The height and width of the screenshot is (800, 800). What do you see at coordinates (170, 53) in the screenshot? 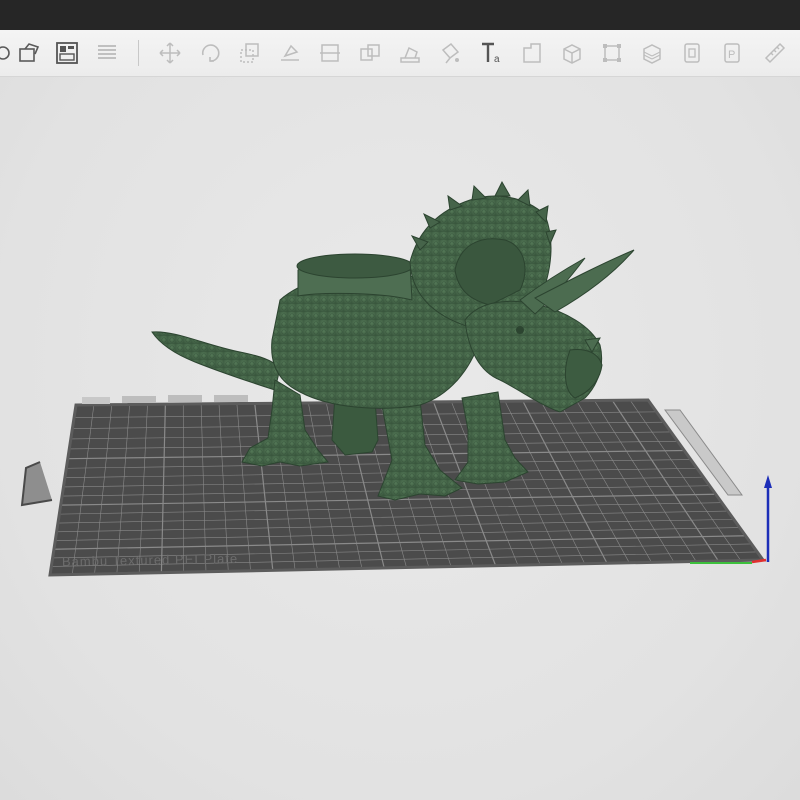
I see `move-icon` at bounding box center [170, 53].